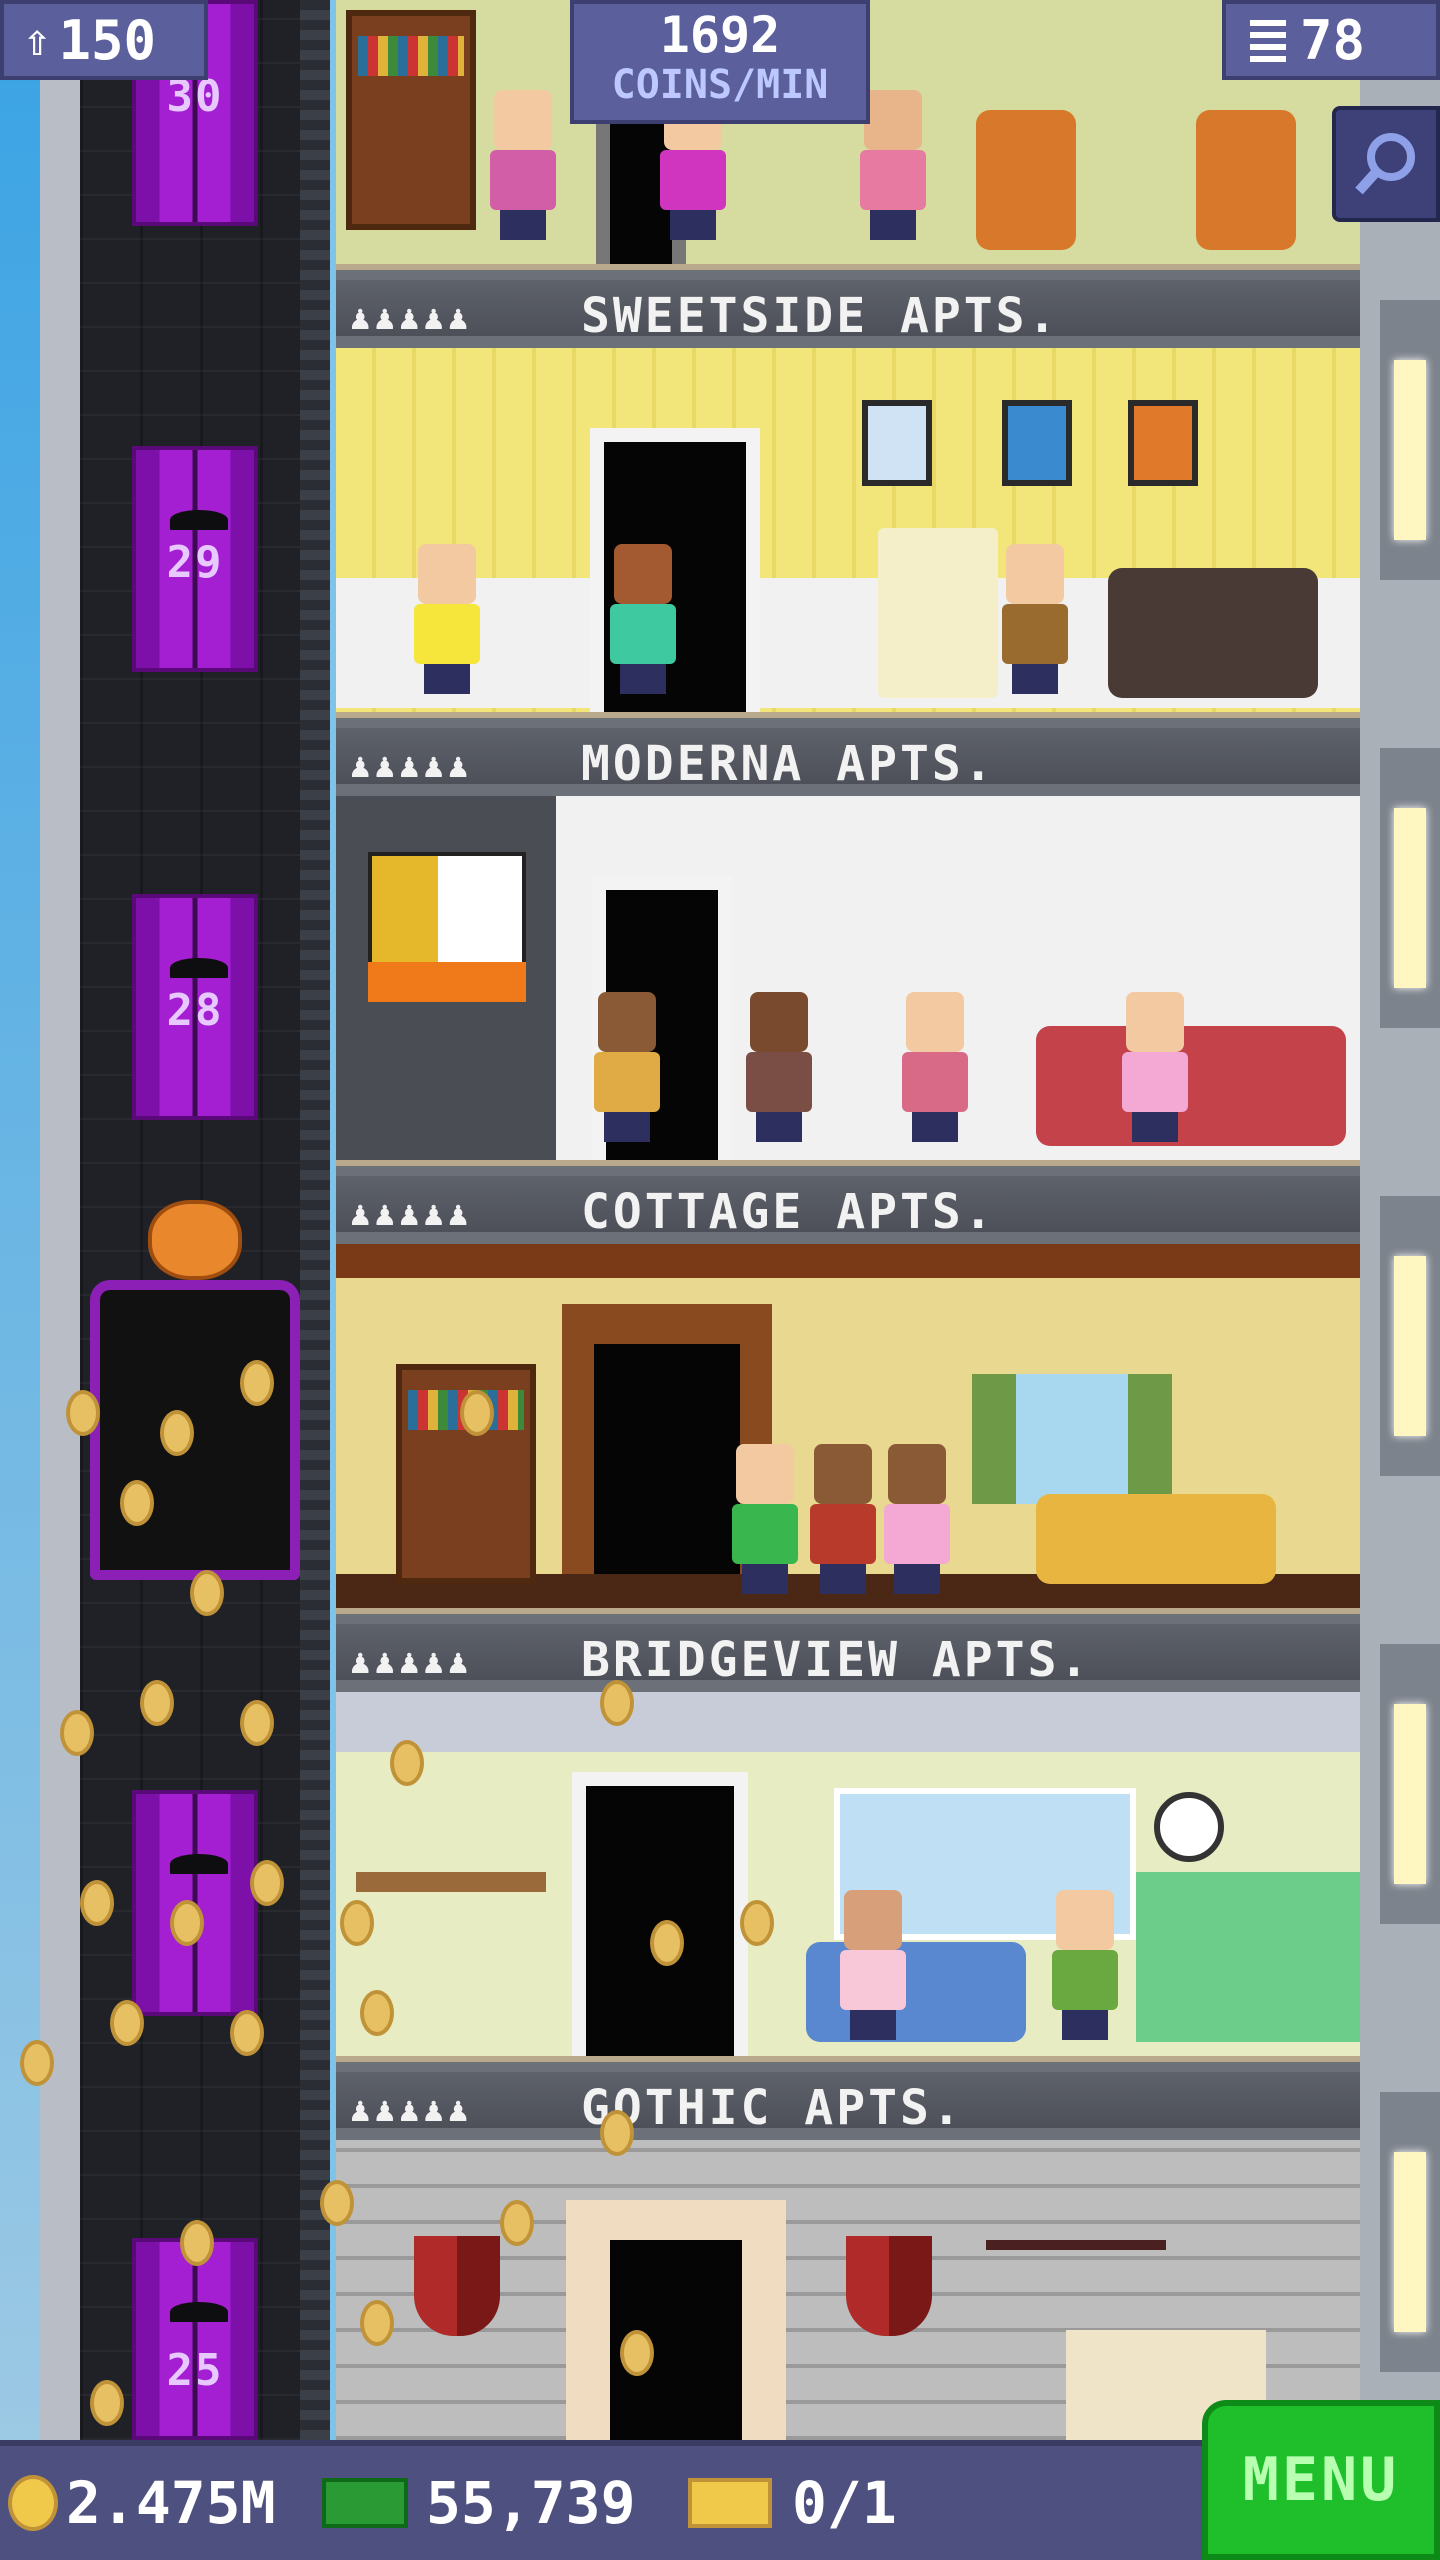 Image resolution: width=1440 pixels, height=2560 pixels. Describe the element at coordinates (772, 2108) in the screenshot. I see `floor-name: GOTHIC APTS.` at that location.